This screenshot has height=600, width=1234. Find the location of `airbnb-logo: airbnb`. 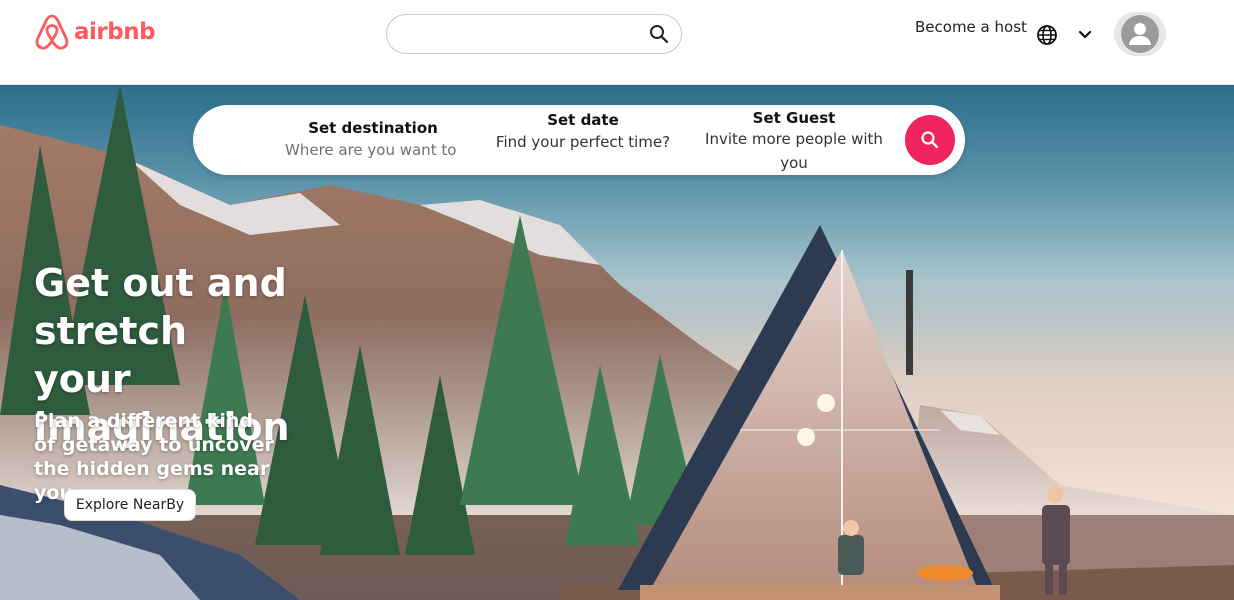

airbnb-logo: airbnb is located at coordinates (95, 32).